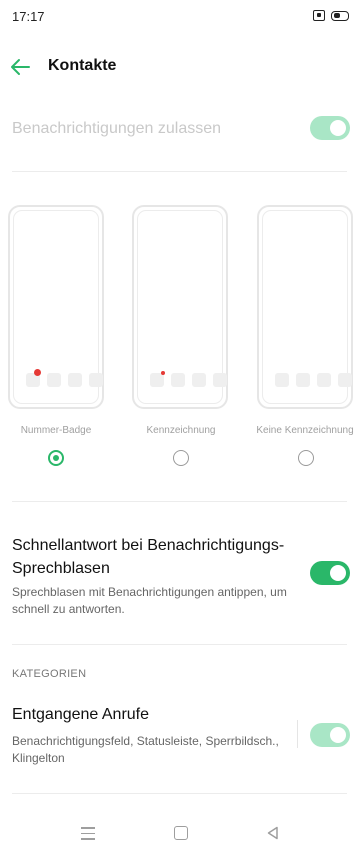 This screenshot has height=845, width=359. Describe the element at coordinates (181, 458) in the screenshot. I see `radio-dot-badge` at that location.